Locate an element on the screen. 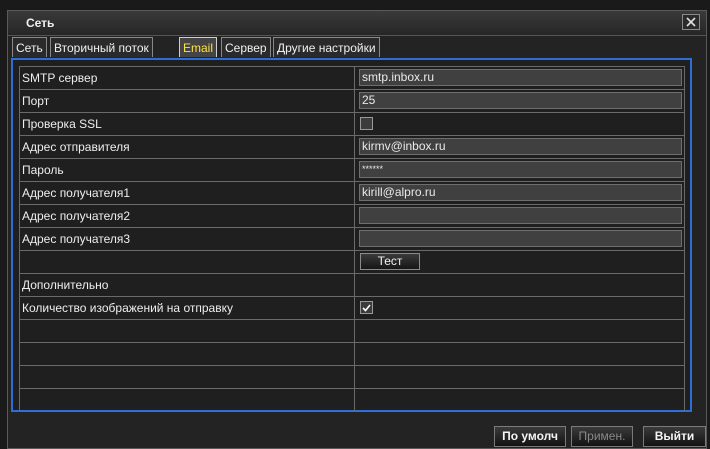  sender-address-label: Адрес отправителя is located at coordinates (187, 147).